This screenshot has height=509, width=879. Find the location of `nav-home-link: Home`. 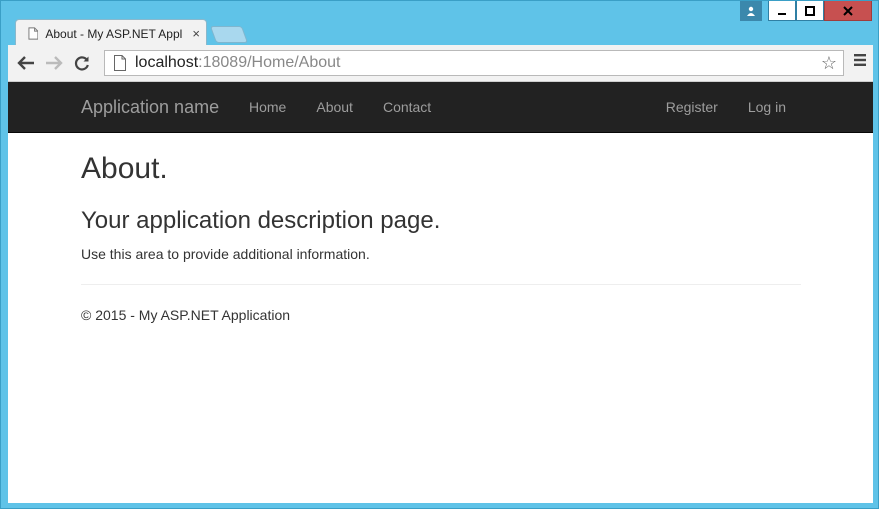

nav-home-link: Home is located at coordinates (267, 107).